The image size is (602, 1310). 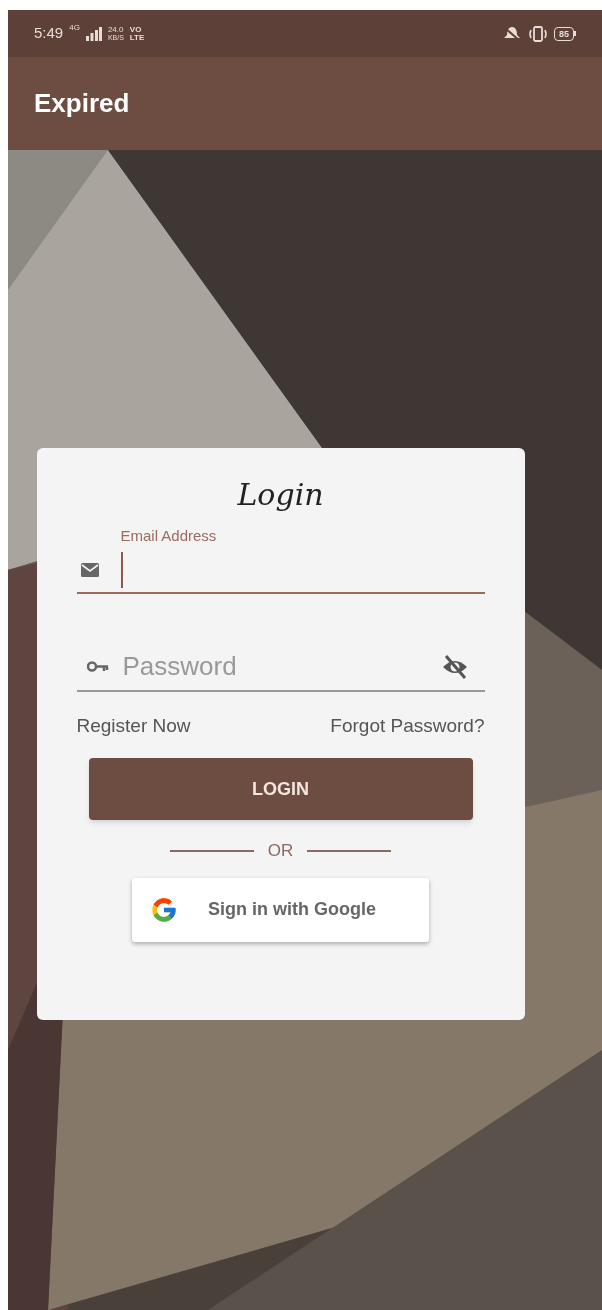 What do you see at coordinates (407, 725) in the screenshot?
I see `forgot-password-link: Forgot Password?` at bounding box center [407, 725].